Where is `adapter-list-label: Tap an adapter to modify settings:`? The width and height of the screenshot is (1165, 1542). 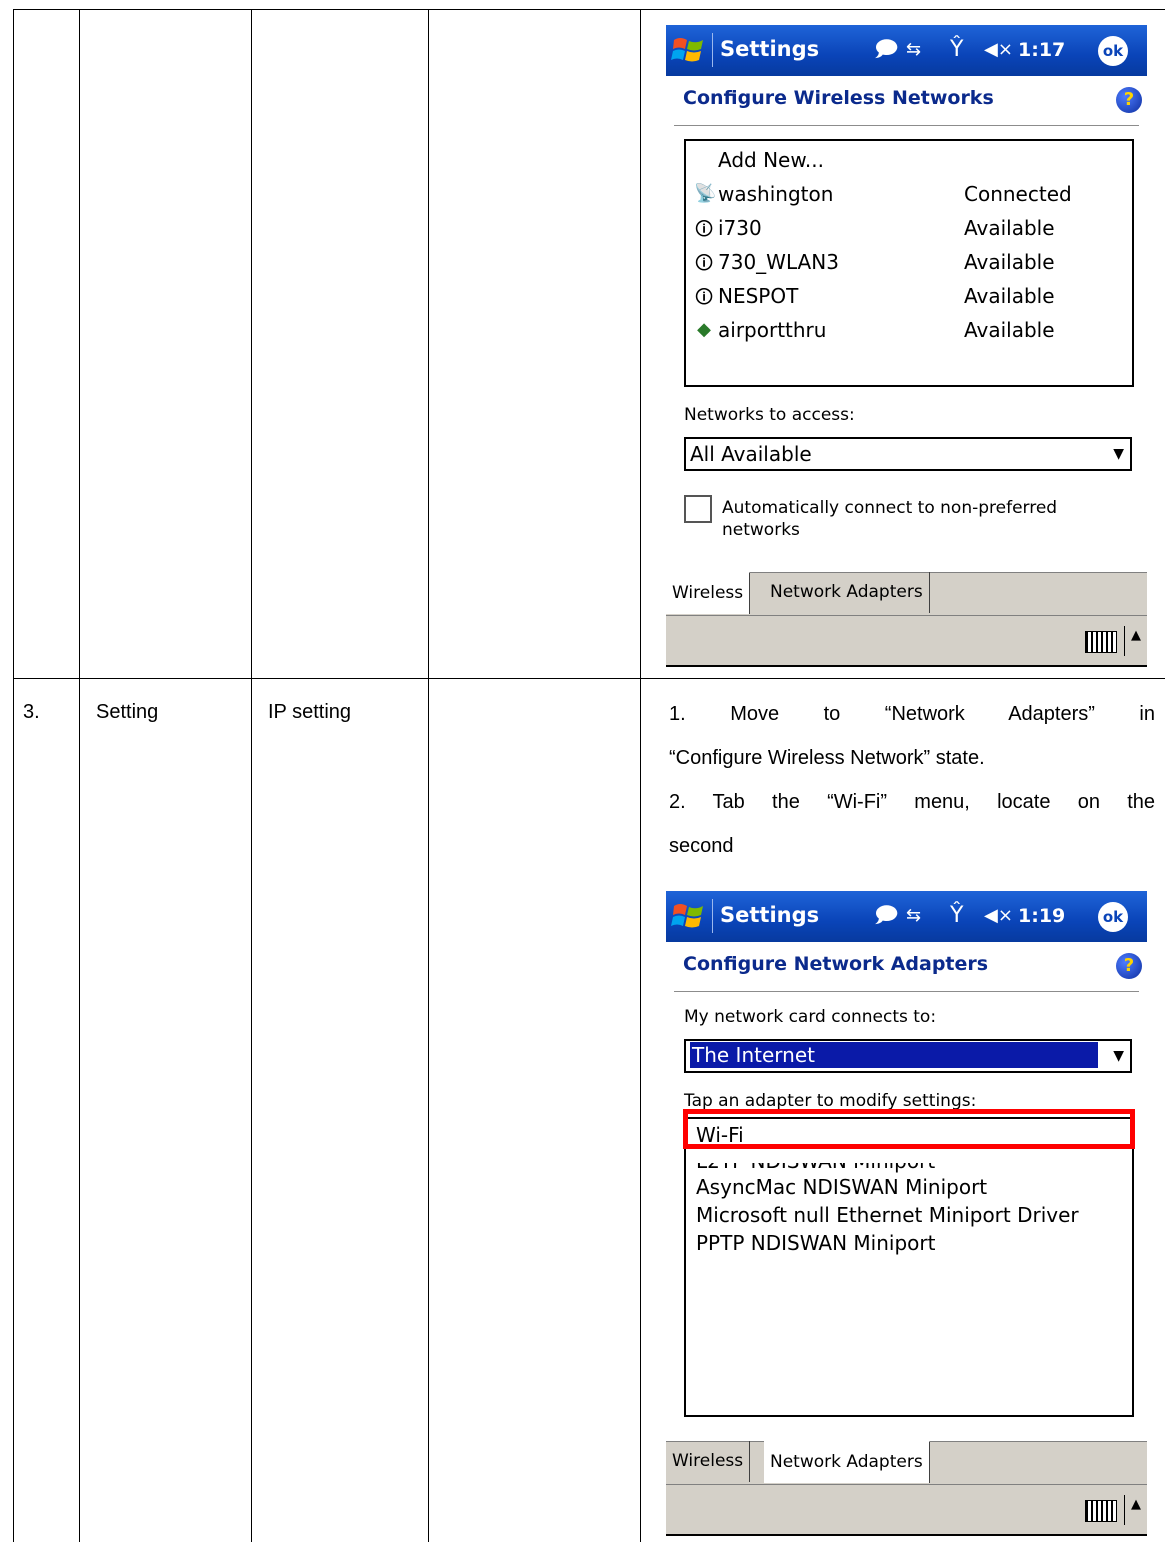
adapter-list-label: Tap an adapter to modify settings: is located at coordinates (830, 1101).